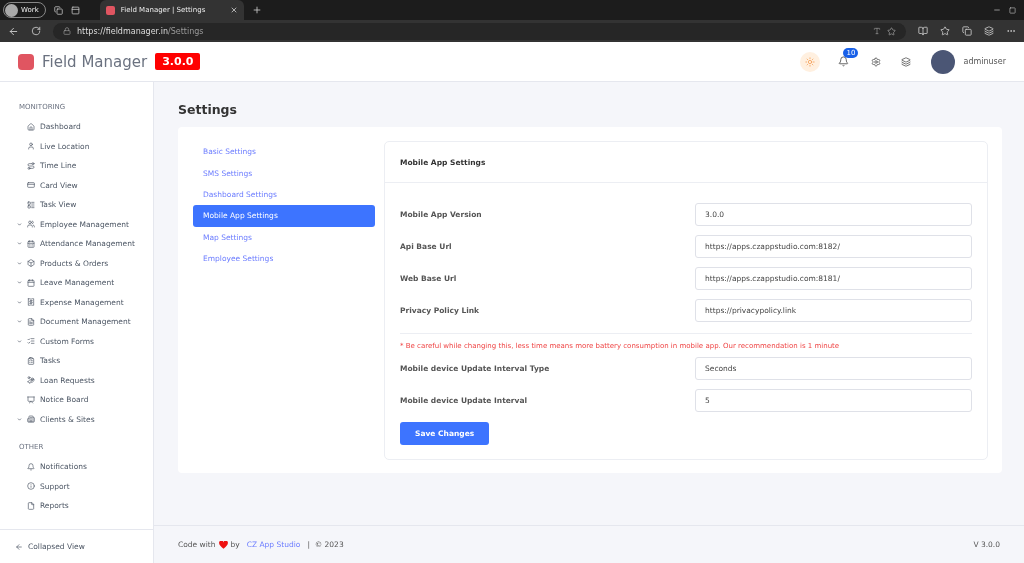 The width and height of the screenshot is (1024, 563). What do you see at coordinates (75, 10) in the screenshot?
I see `tab-actions-icon` at bounding box center [75, 10].